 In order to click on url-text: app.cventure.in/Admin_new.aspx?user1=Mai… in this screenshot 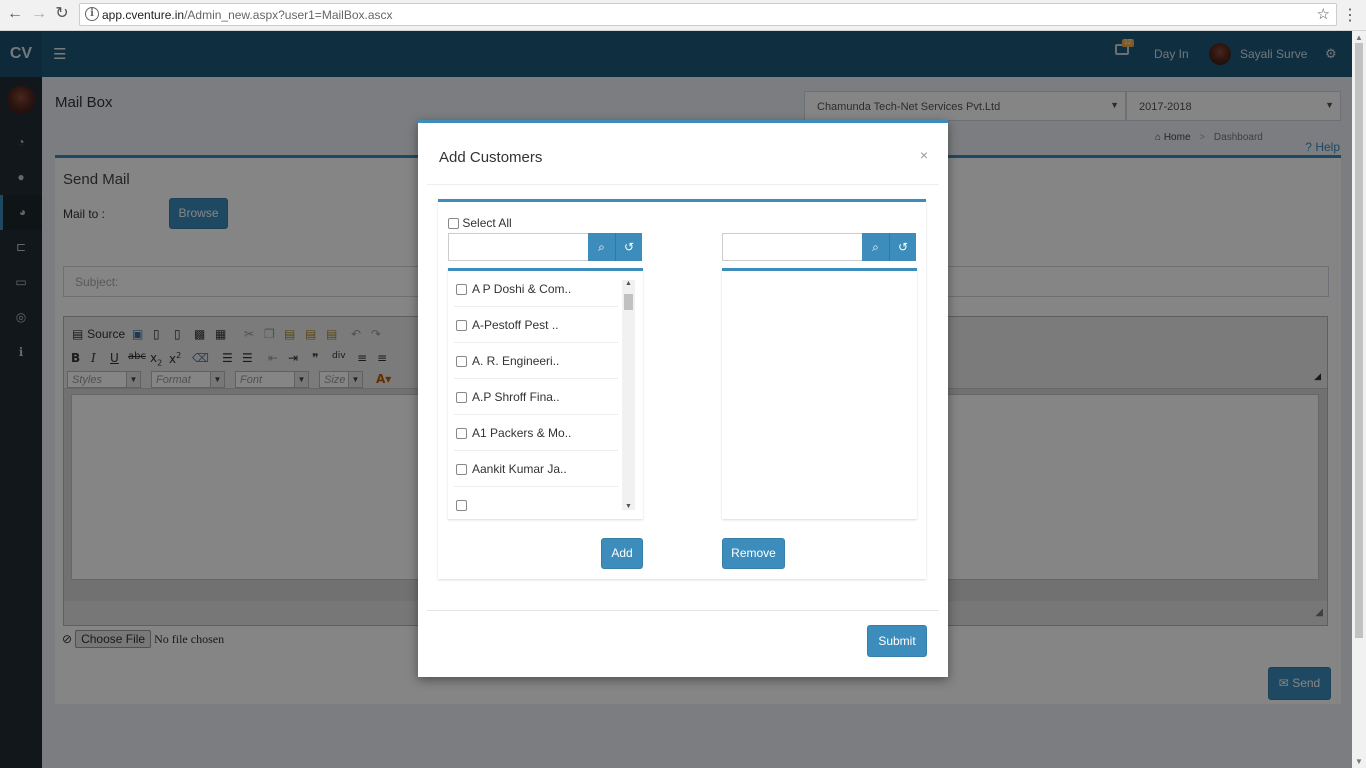, I will do `click(247, 15)`.